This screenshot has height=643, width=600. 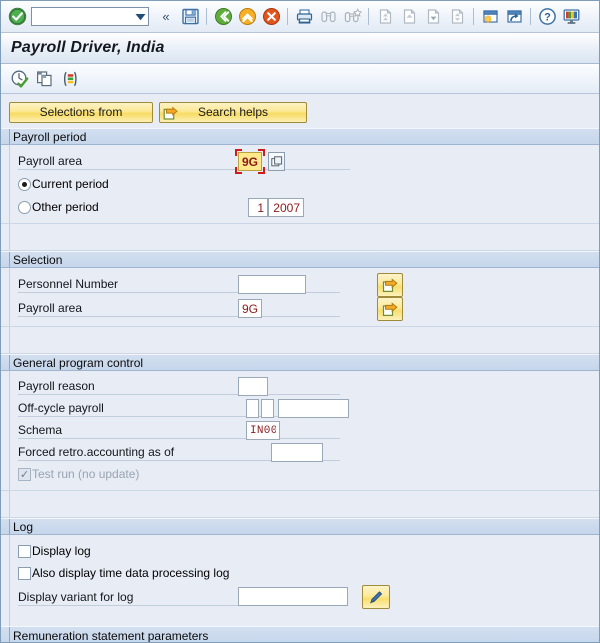 What do you see at coordinates (263, 430) in the screenshot?
I see `schema-input` at bounding box center [263, 430].